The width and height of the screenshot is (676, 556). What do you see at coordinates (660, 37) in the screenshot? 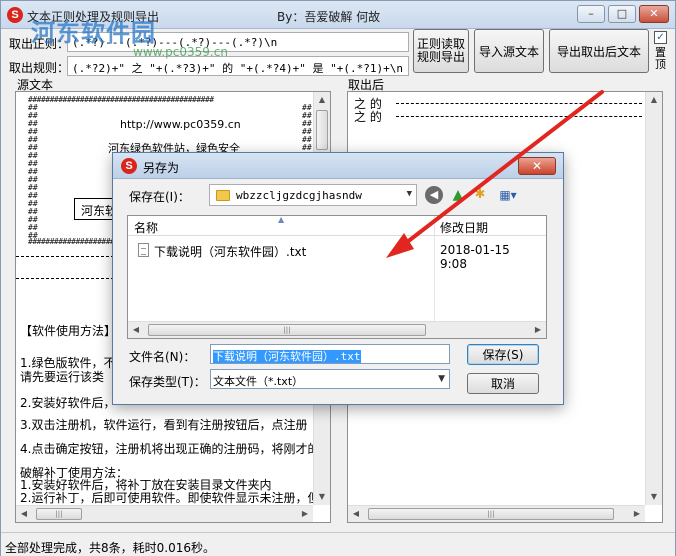
I see `always-on-top-checkbox: ✓` at bounding box center [660, 37].